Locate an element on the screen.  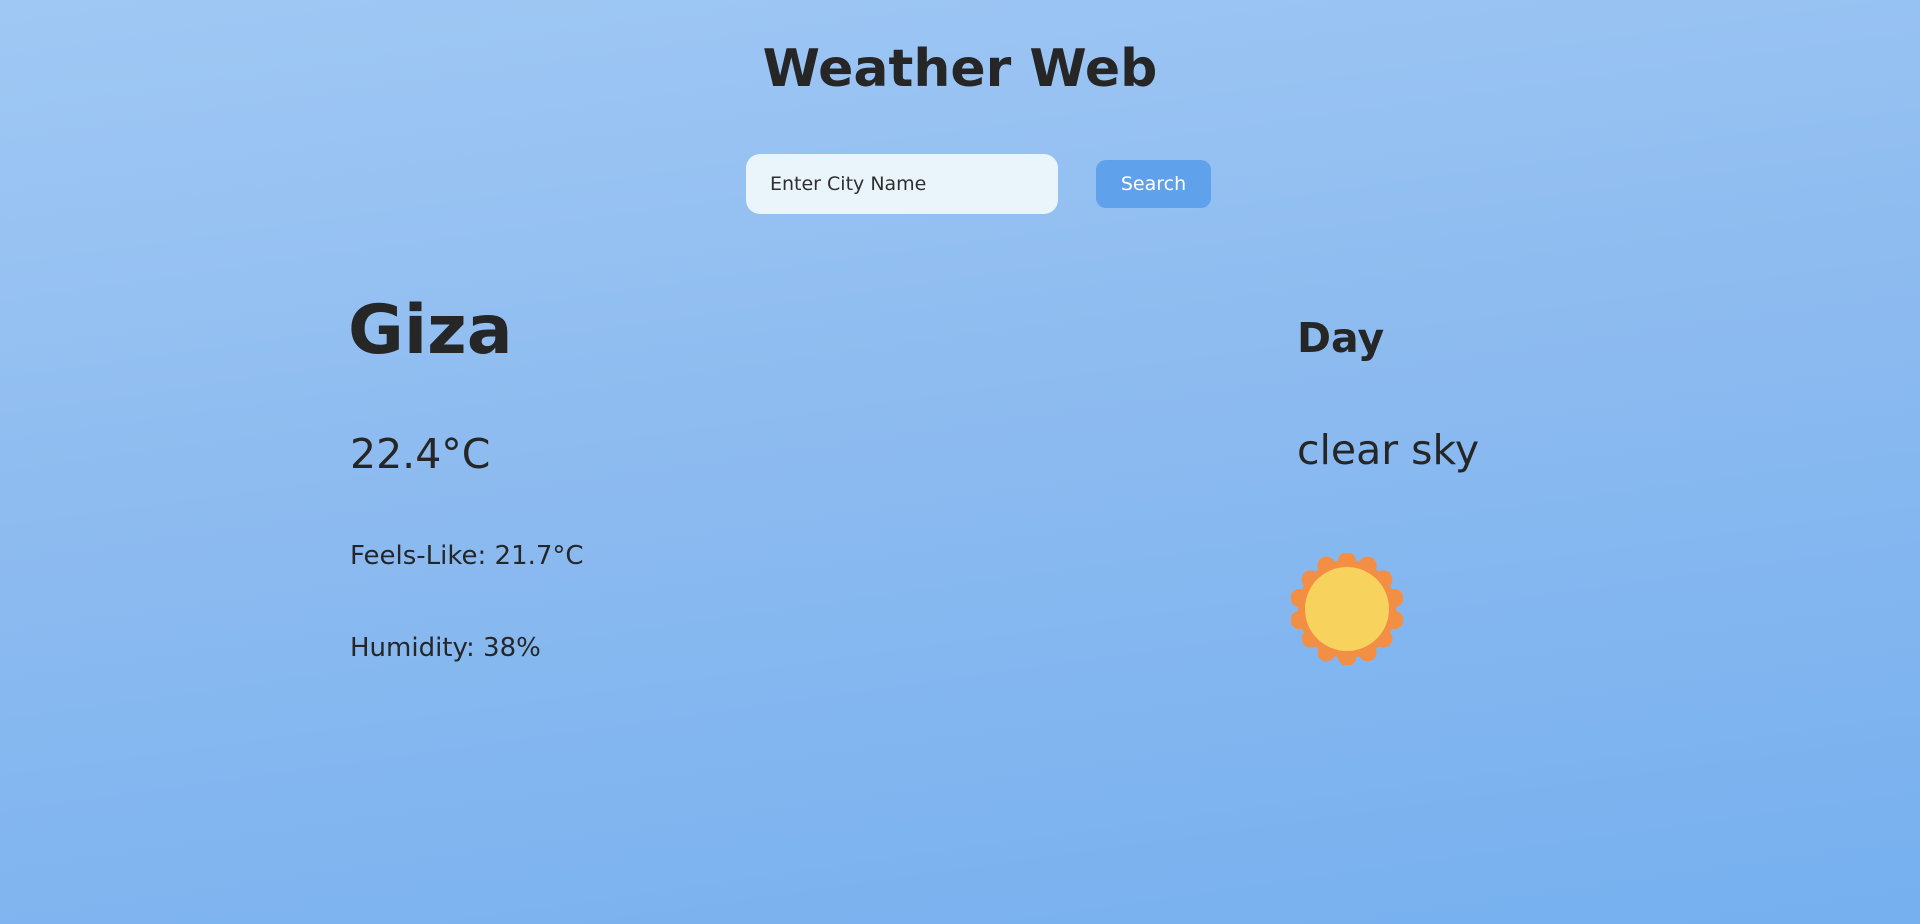
app-title: Weather Web is located at coordinates (960, 69).